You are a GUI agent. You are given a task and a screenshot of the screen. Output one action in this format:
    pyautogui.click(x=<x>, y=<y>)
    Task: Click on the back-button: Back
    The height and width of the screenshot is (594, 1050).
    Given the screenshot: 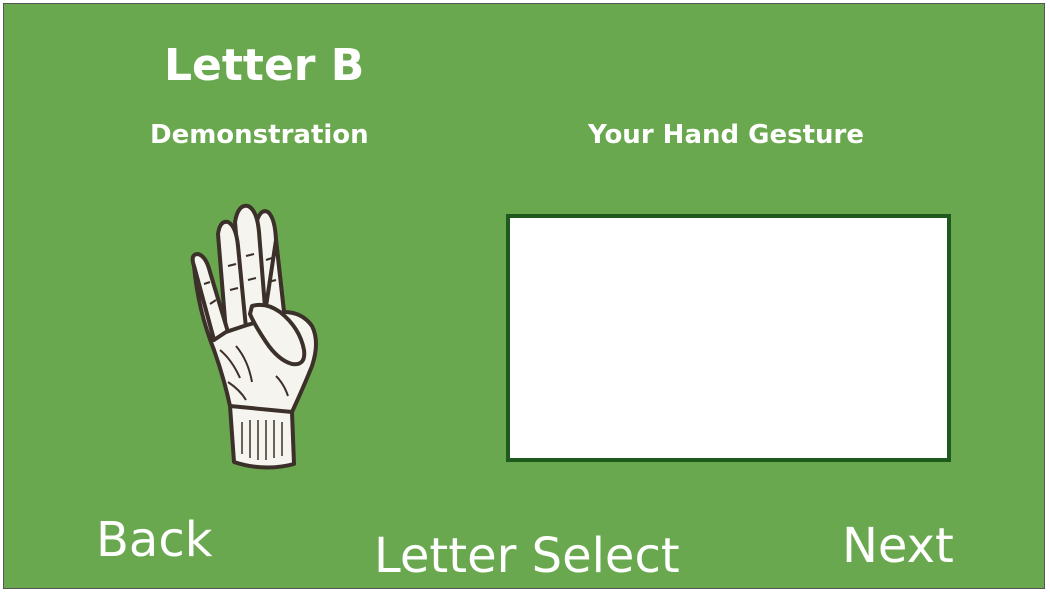 What is the action you would take?
    pyautogui.click(x=154, y=540)
    